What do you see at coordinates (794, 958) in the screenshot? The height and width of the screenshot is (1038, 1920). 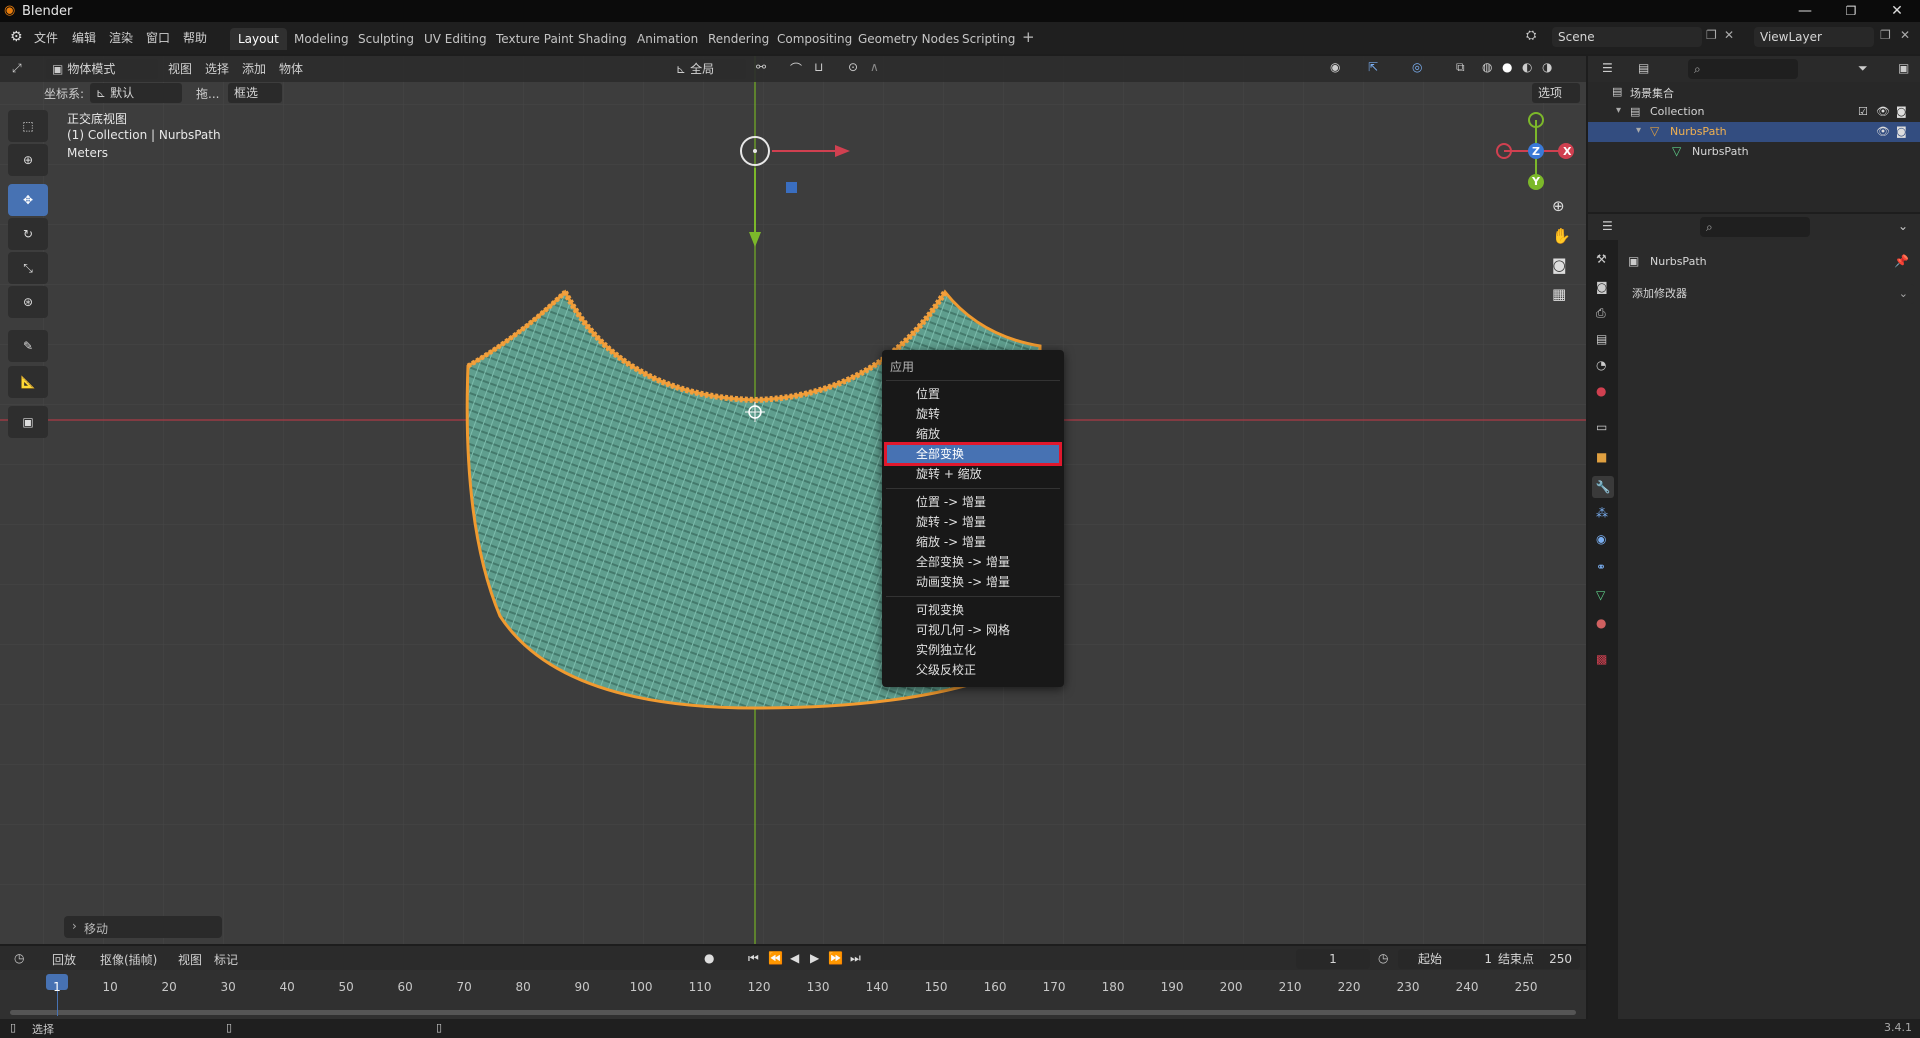 I see `play-reverse-icon: ◀` at bounding box center [794, 958].